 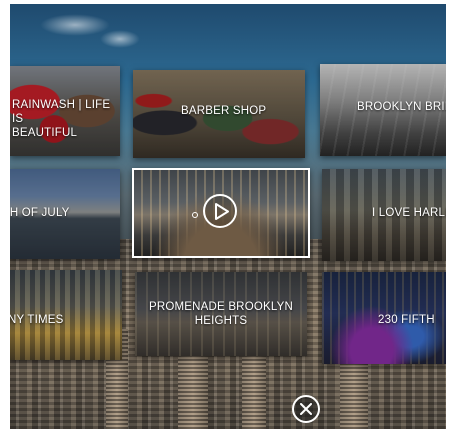 I want to click on tile-i-love-harlem: I LOVE HARLEM, so click(x=384, y=215).